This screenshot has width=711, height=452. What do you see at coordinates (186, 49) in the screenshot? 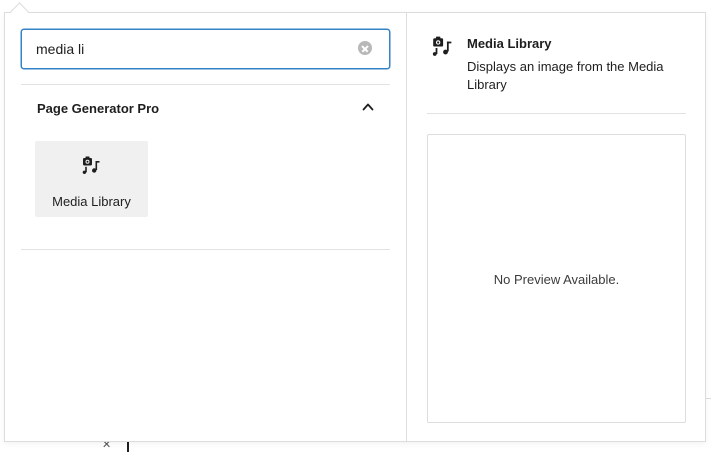
I see `search-input` at bounding box center [186, 49].